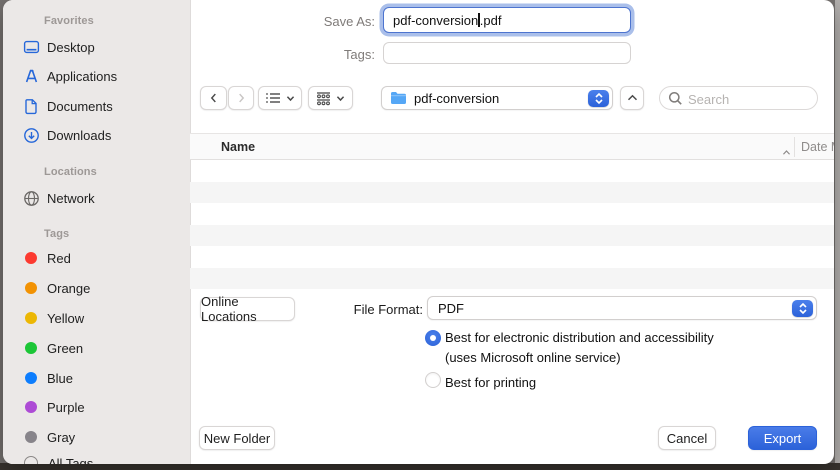 The width and height of the screenshot is (840, 470). Describe the element at coordinates (79, 135) in the screenshot. I see `sidebar-item-label: Downloads` at that location.